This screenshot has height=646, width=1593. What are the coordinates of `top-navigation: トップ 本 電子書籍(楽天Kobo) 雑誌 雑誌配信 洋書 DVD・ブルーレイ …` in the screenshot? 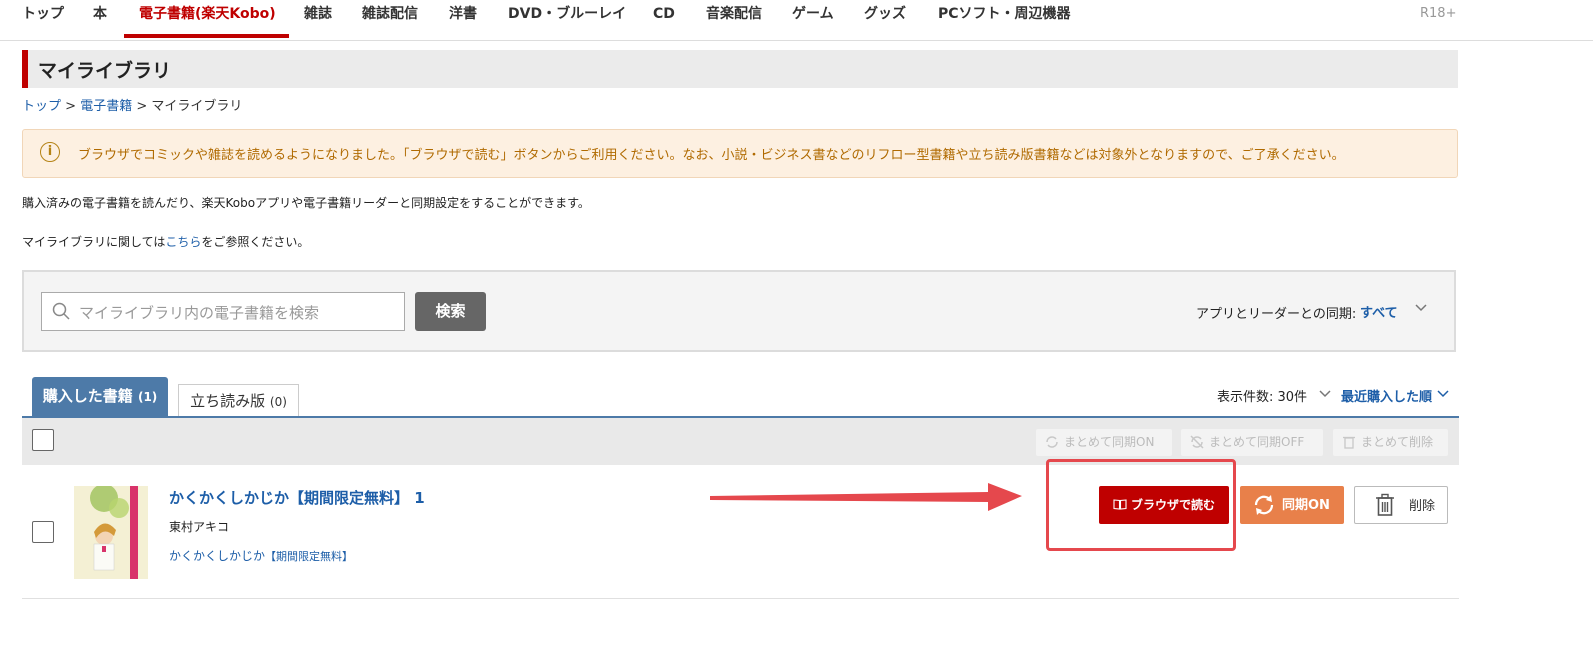 It's located at (796, 20).